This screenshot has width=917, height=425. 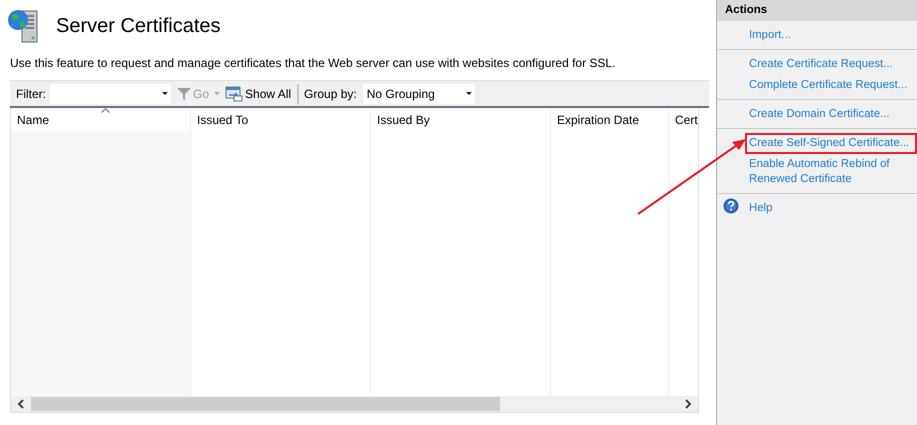 I want to click on funnel-icon, so click(x=184, y=94).